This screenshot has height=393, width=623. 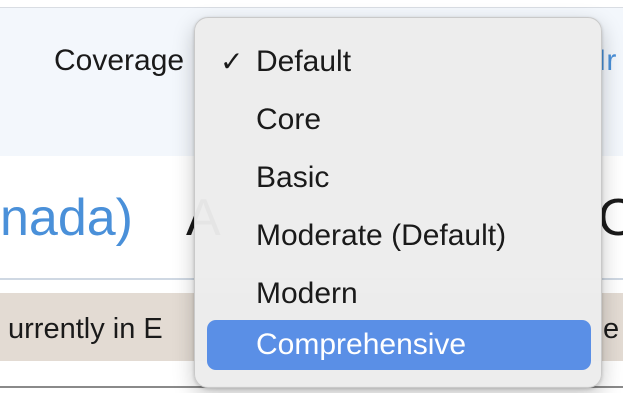 I want to click on menu-item-moderate-default: Moderate (Default), so click(x=399, y=236).